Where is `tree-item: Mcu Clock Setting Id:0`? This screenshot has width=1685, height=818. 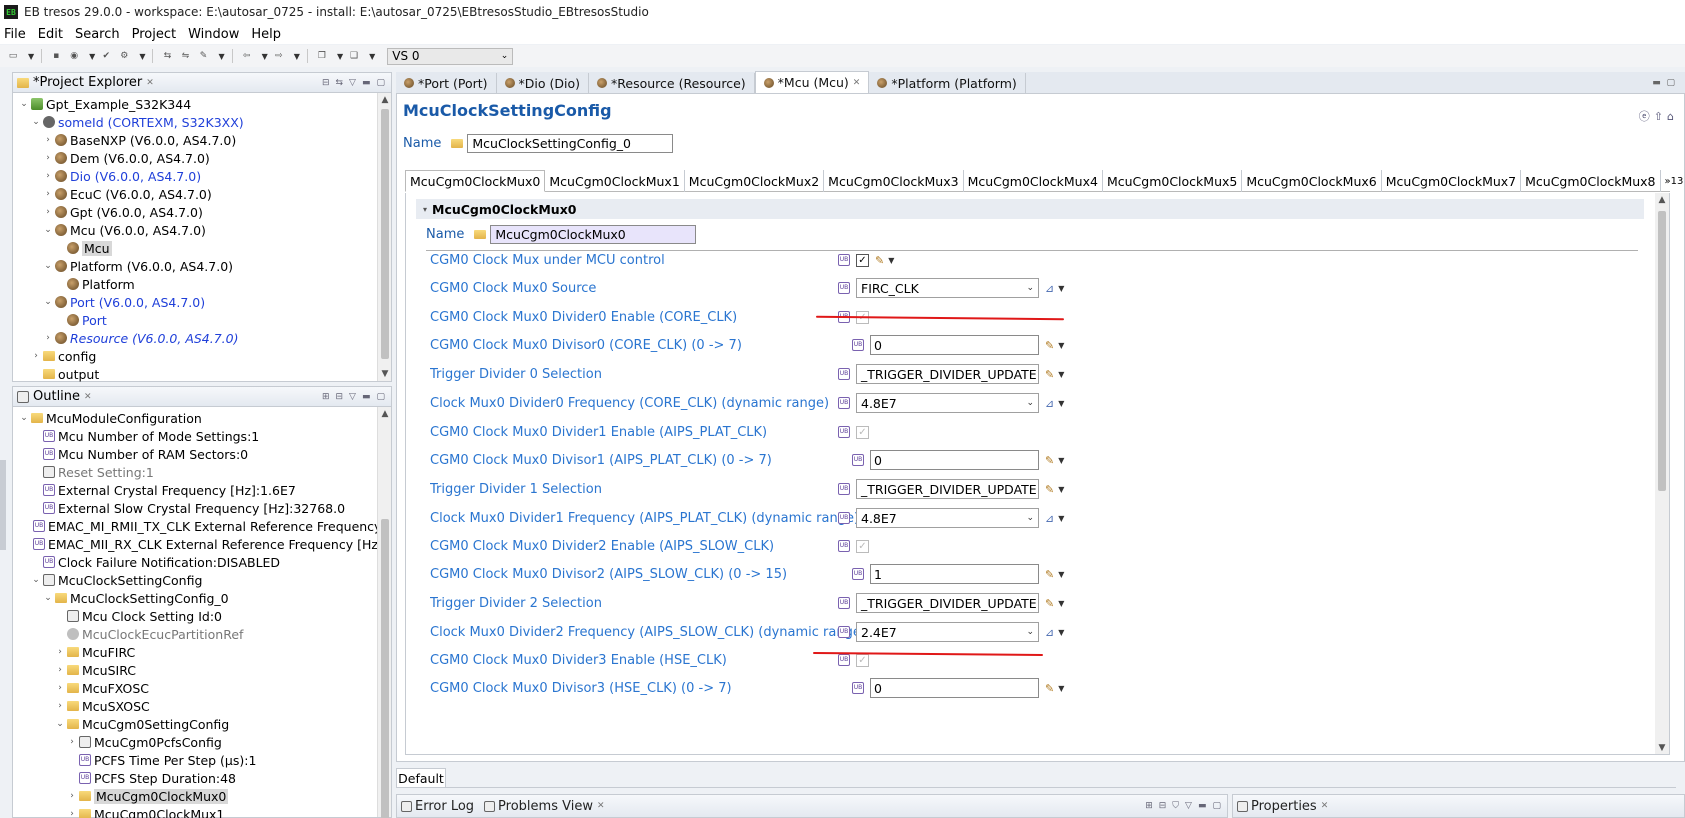 tree-item: Mcu Clock Setting Id:0 is located at coordinates (202, 616).